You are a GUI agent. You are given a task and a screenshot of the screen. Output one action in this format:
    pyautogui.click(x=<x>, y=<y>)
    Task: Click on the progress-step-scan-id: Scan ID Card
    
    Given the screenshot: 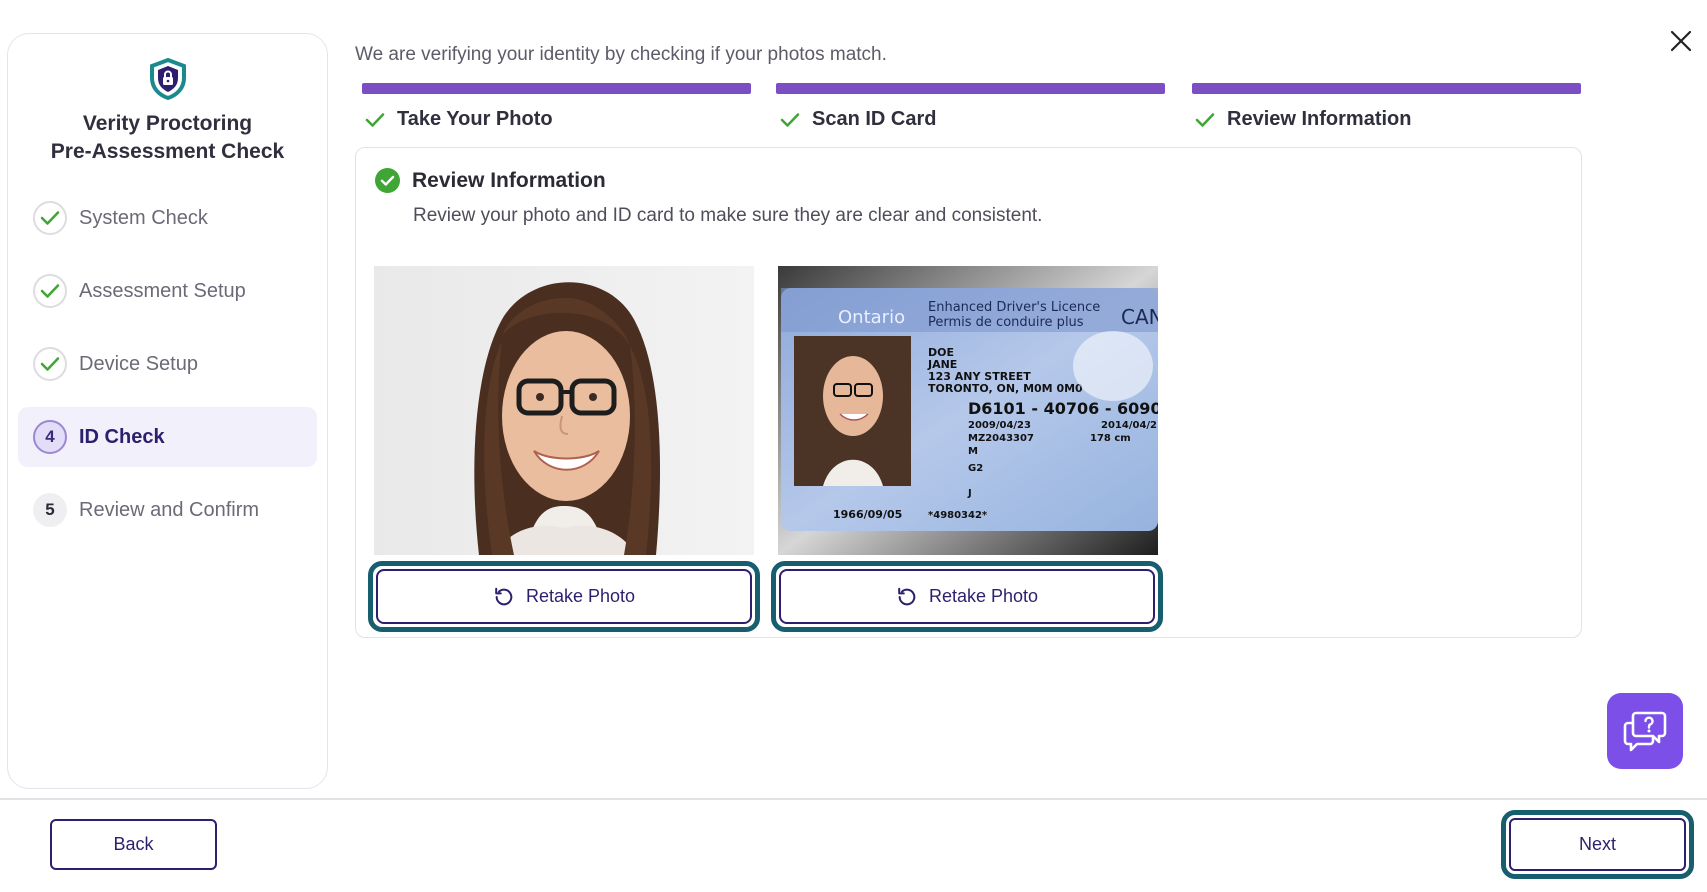 What is the action you would take?
    pyautogui.click(x=858, y=119)
    